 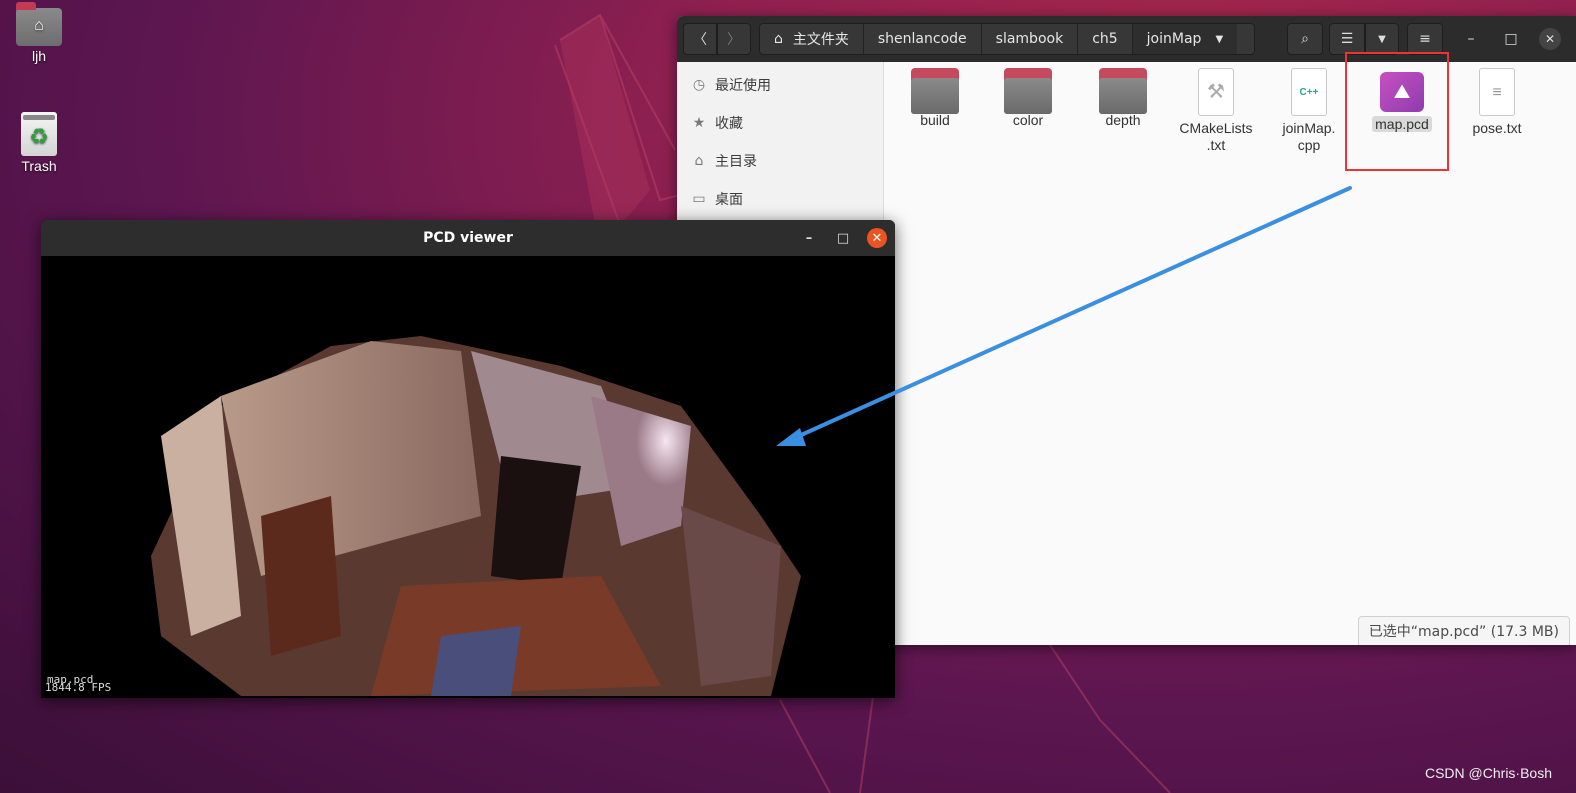 What do you see at coordinates (699, 85) in the screenshot?
I see `clock-icon: ◷` at bounding box center [699, 85].